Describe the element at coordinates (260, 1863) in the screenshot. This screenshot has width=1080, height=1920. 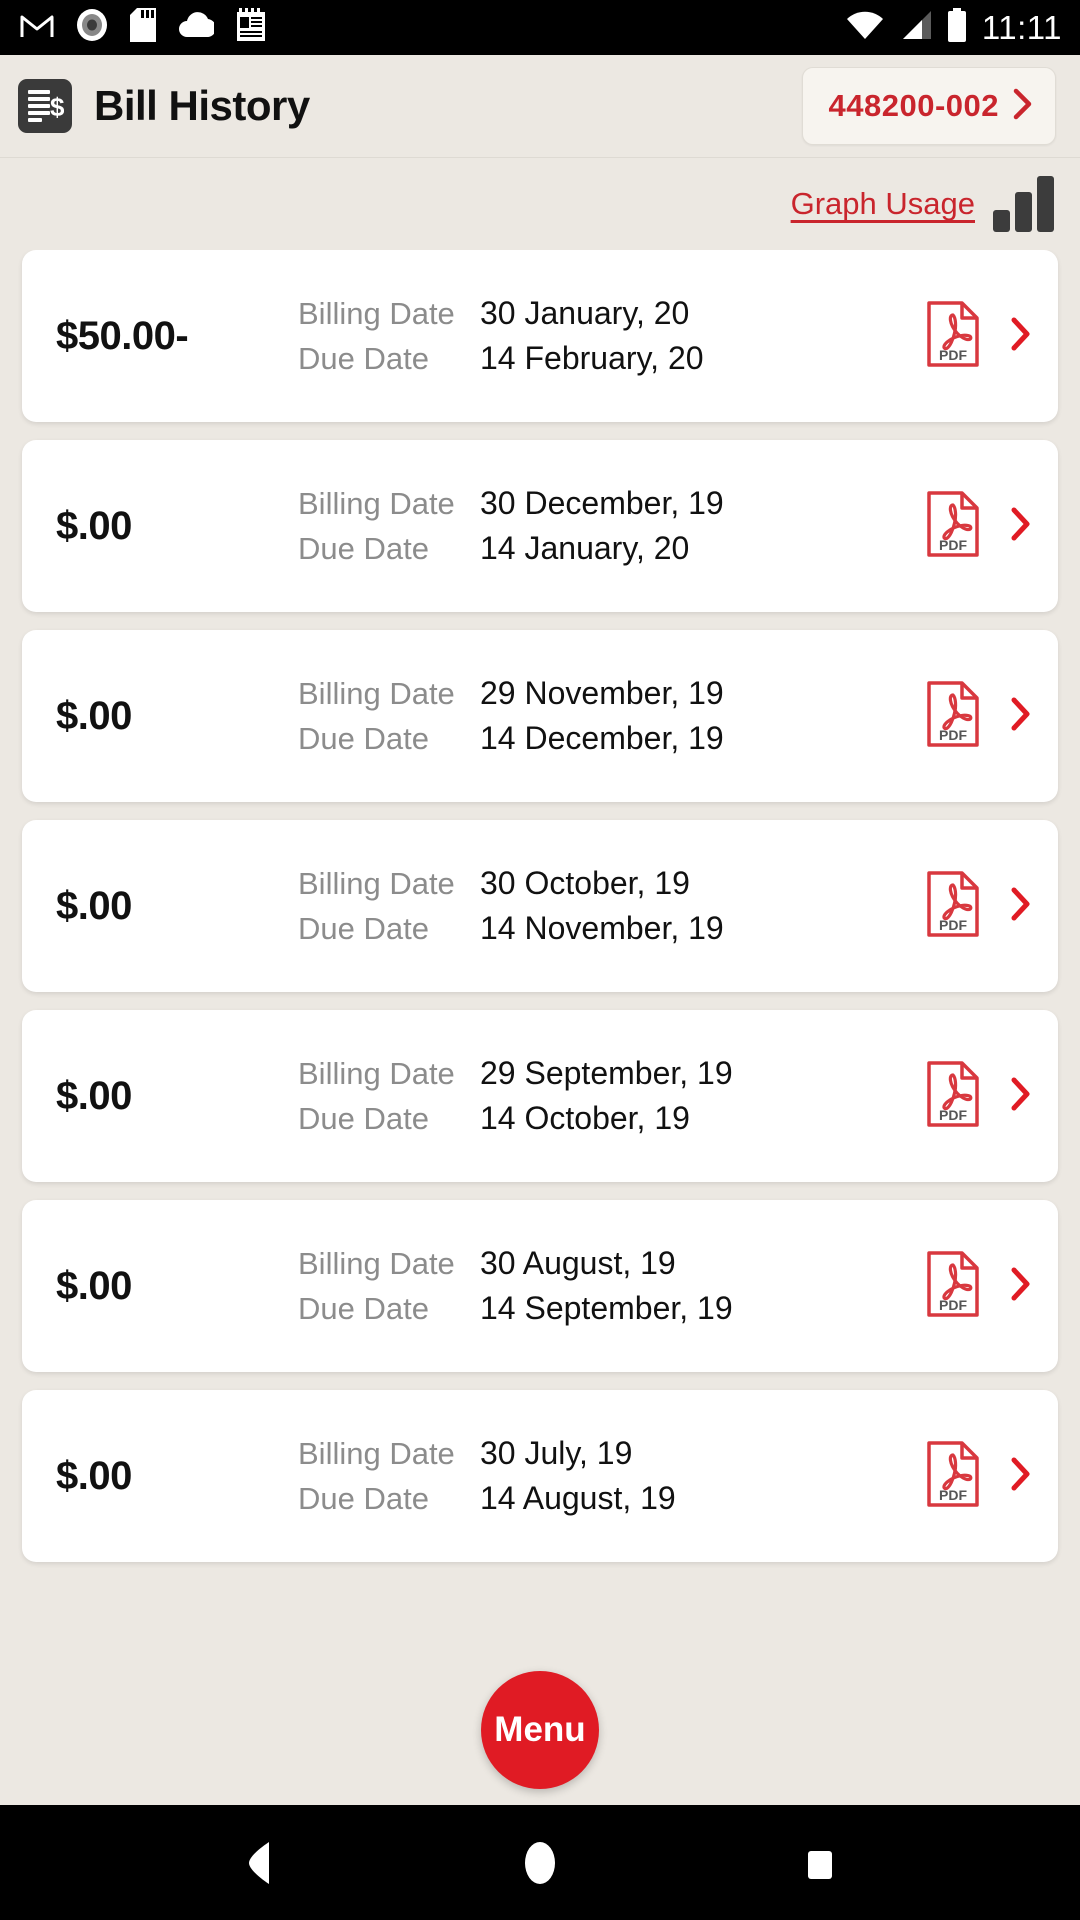
I see `back-triangle-icon` at that location.